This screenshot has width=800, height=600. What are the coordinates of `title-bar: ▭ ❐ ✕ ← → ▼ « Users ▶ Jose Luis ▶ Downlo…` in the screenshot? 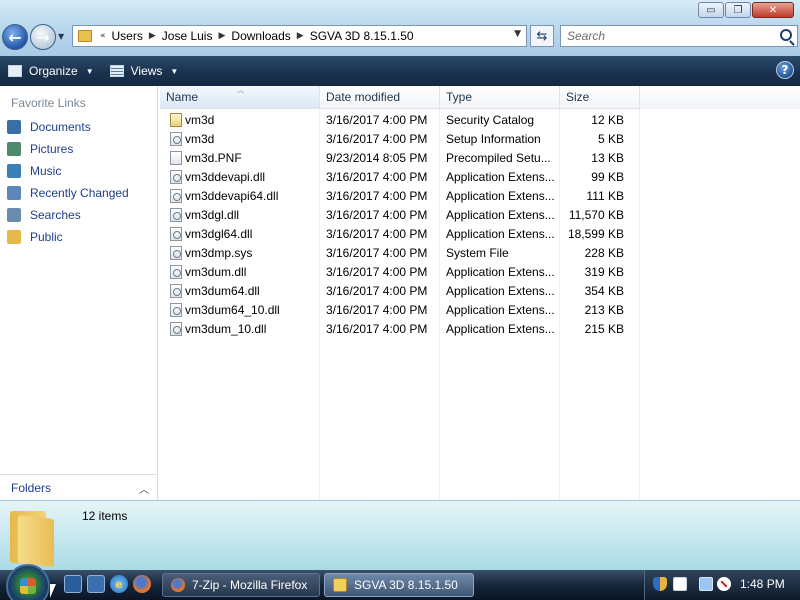 It's located at (400, 28).